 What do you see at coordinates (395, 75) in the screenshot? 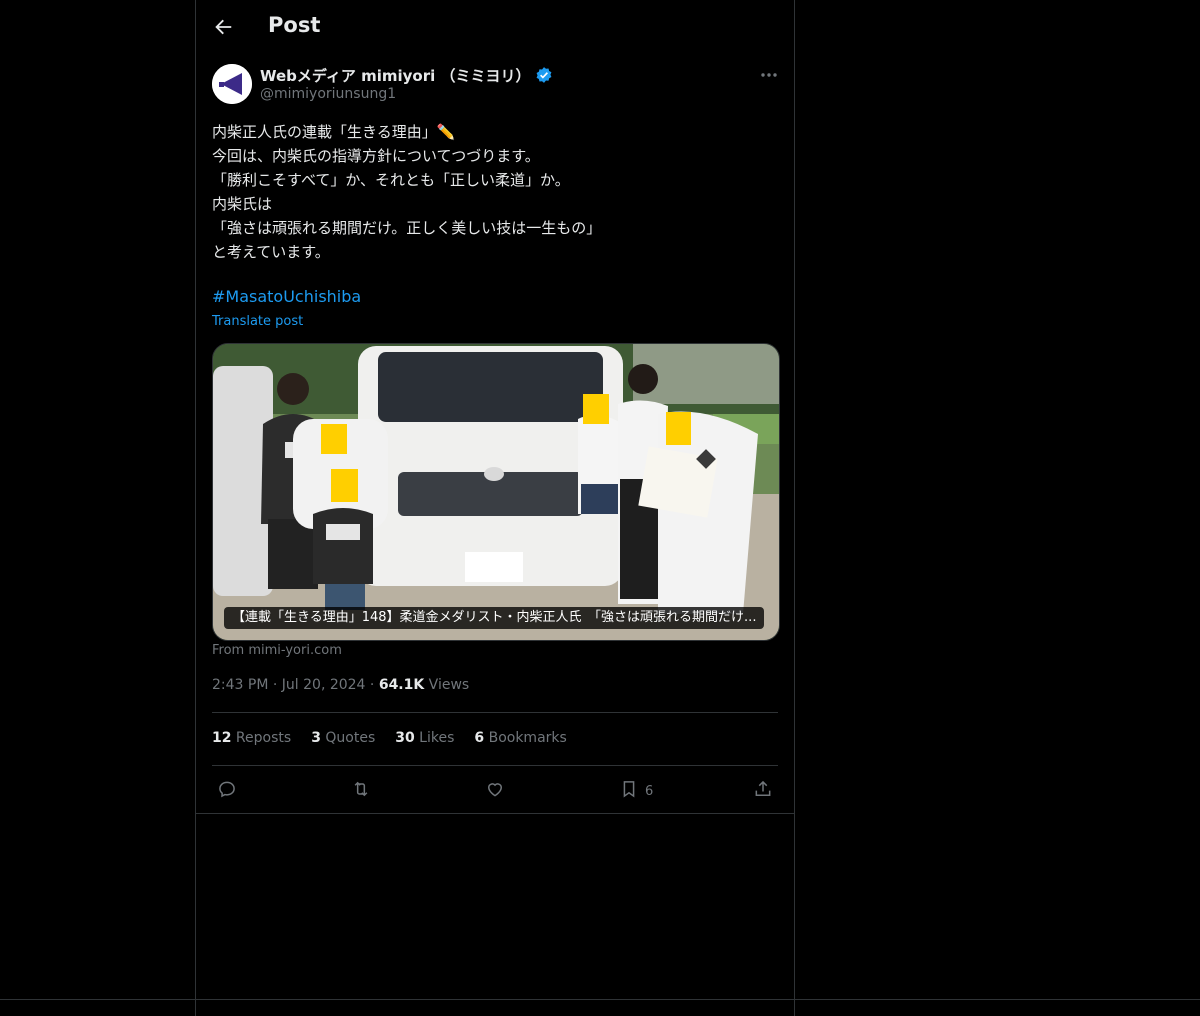
I see `author-display-name: Webメディア mimiyori （ミミヨリ）` at bounding box center [395, 75].